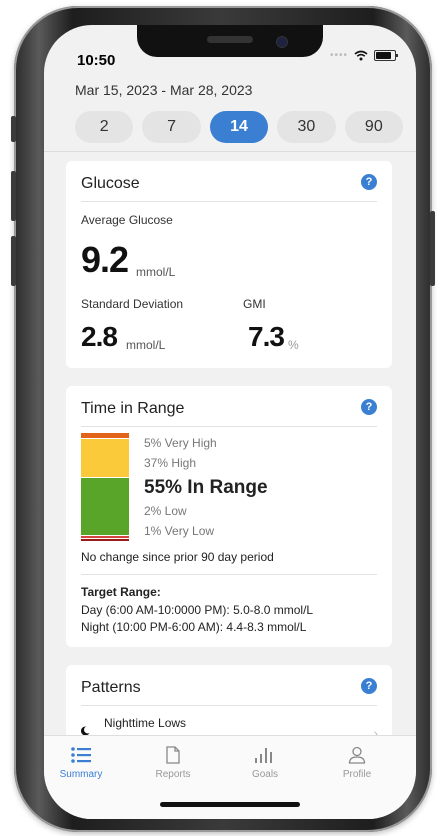 The image size is (441, 836). What do you see at coordinates (99, 336) in the screenshot?
I see `sd-value: 2.8` at bounding box center [99, 336].